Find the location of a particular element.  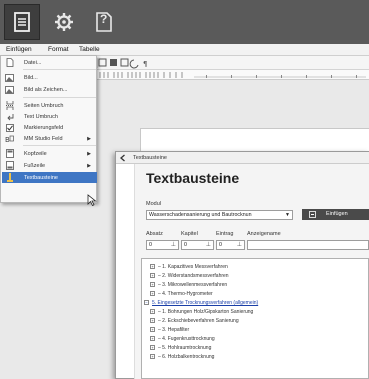

field-icon: B is located at coordinates (9, 138).